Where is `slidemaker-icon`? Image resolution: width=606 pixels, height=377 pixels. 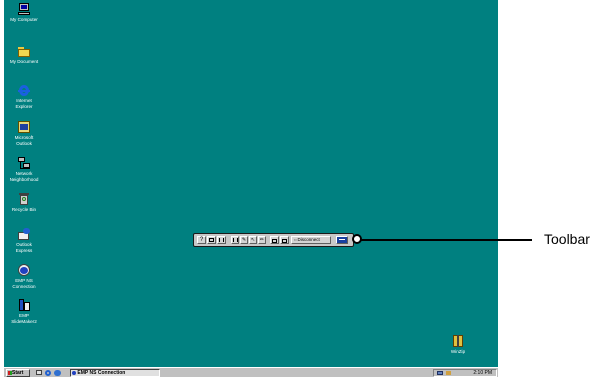
slidemaker-icon is located at coordinates (24, 305).